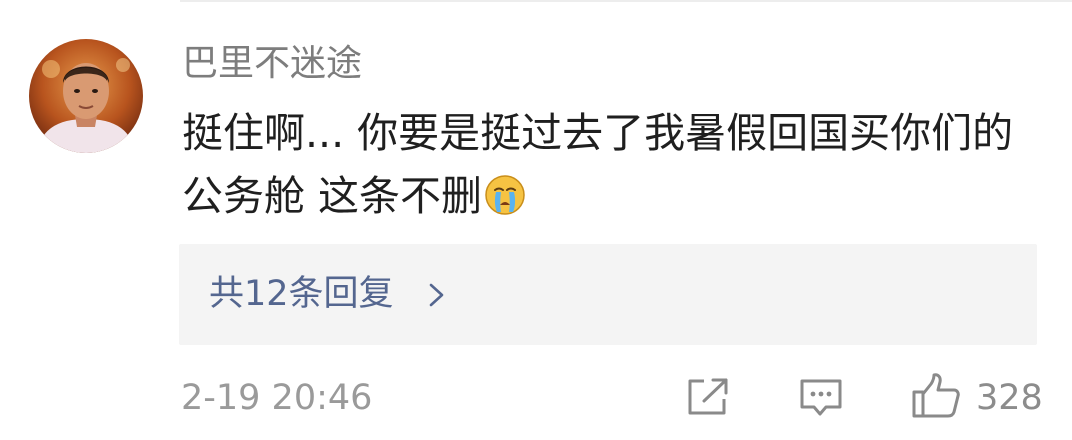  Describe the element at coordinates (272, 64) in the screenshot. I see `username: 巴里不迷途` at that location.